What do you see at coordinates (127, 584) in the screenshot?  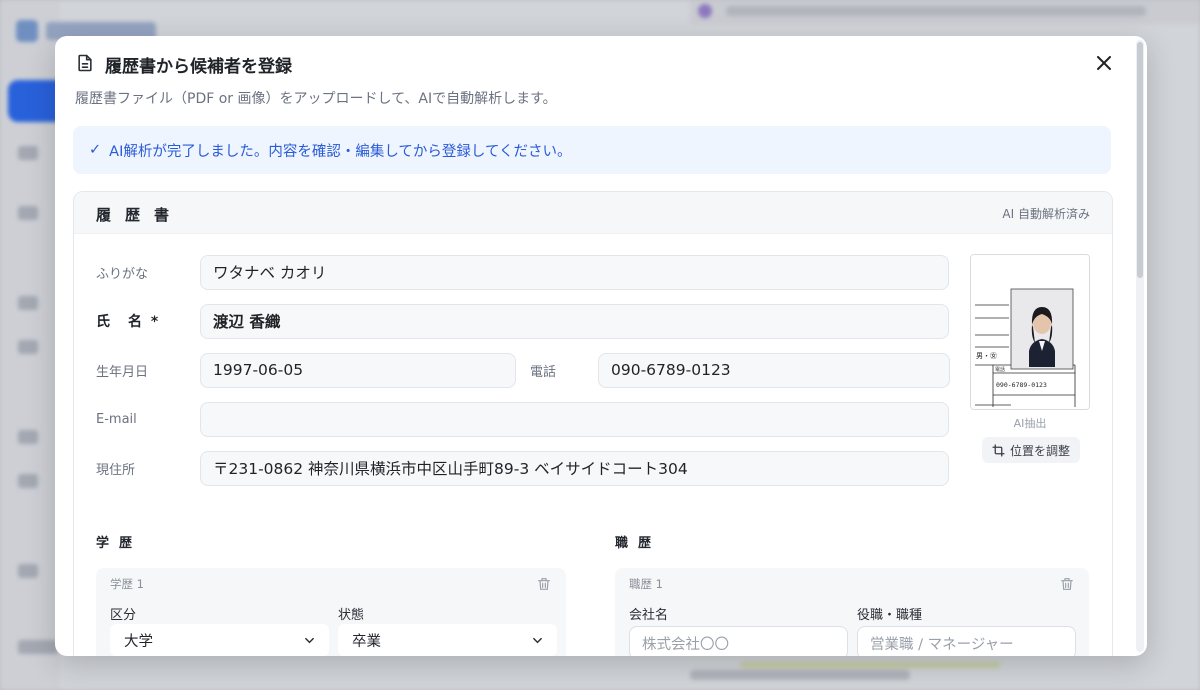 I see `education-entry-title: 学歴 1` at bounding box center [127, 584].